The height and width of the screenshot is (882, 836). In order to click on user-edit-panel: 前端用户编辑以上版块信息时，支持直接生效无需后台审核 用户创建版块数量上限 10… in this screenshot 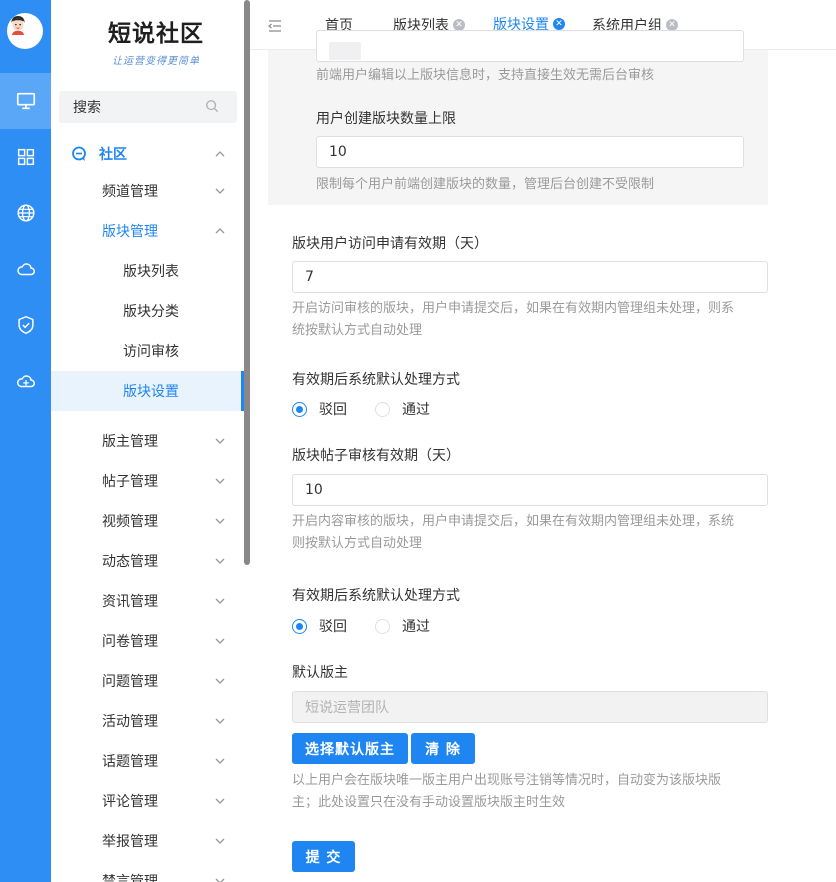, I will do `click(518, 117)`.